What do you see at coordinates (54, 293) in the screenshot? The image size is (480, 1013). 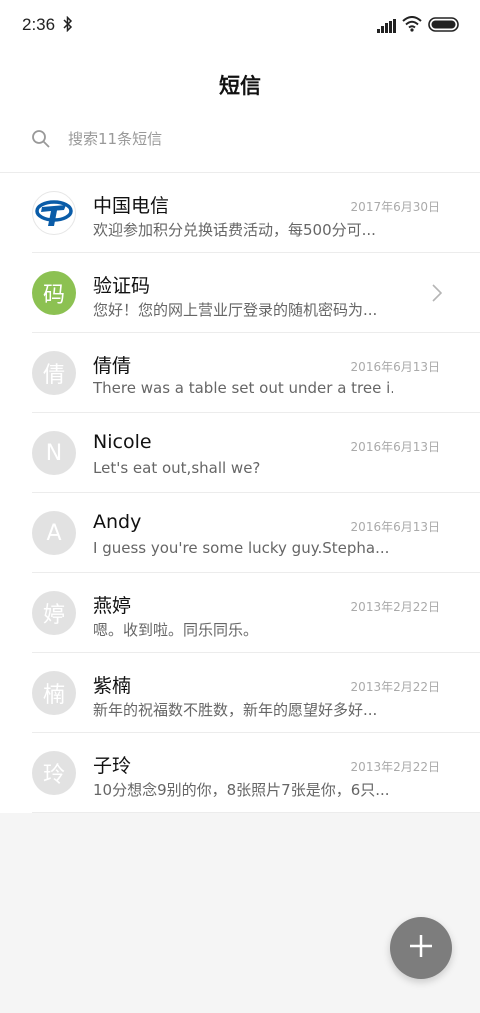 I see `avatar: 码` at bounding box center [54, 293].